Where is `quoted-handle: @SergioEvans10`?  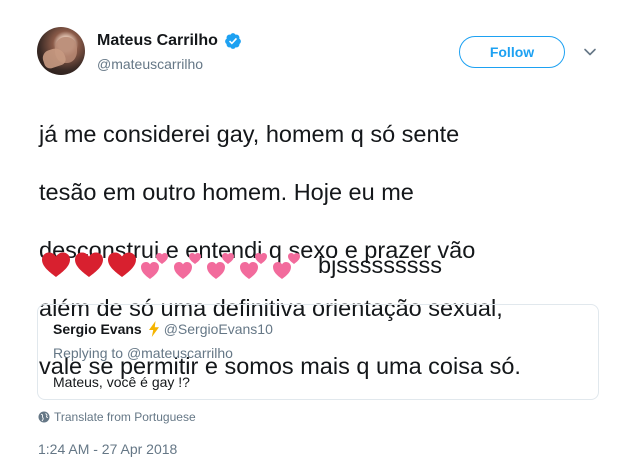 quoted-handle: @SergioEvans10 is located at coordinates (218, 329).